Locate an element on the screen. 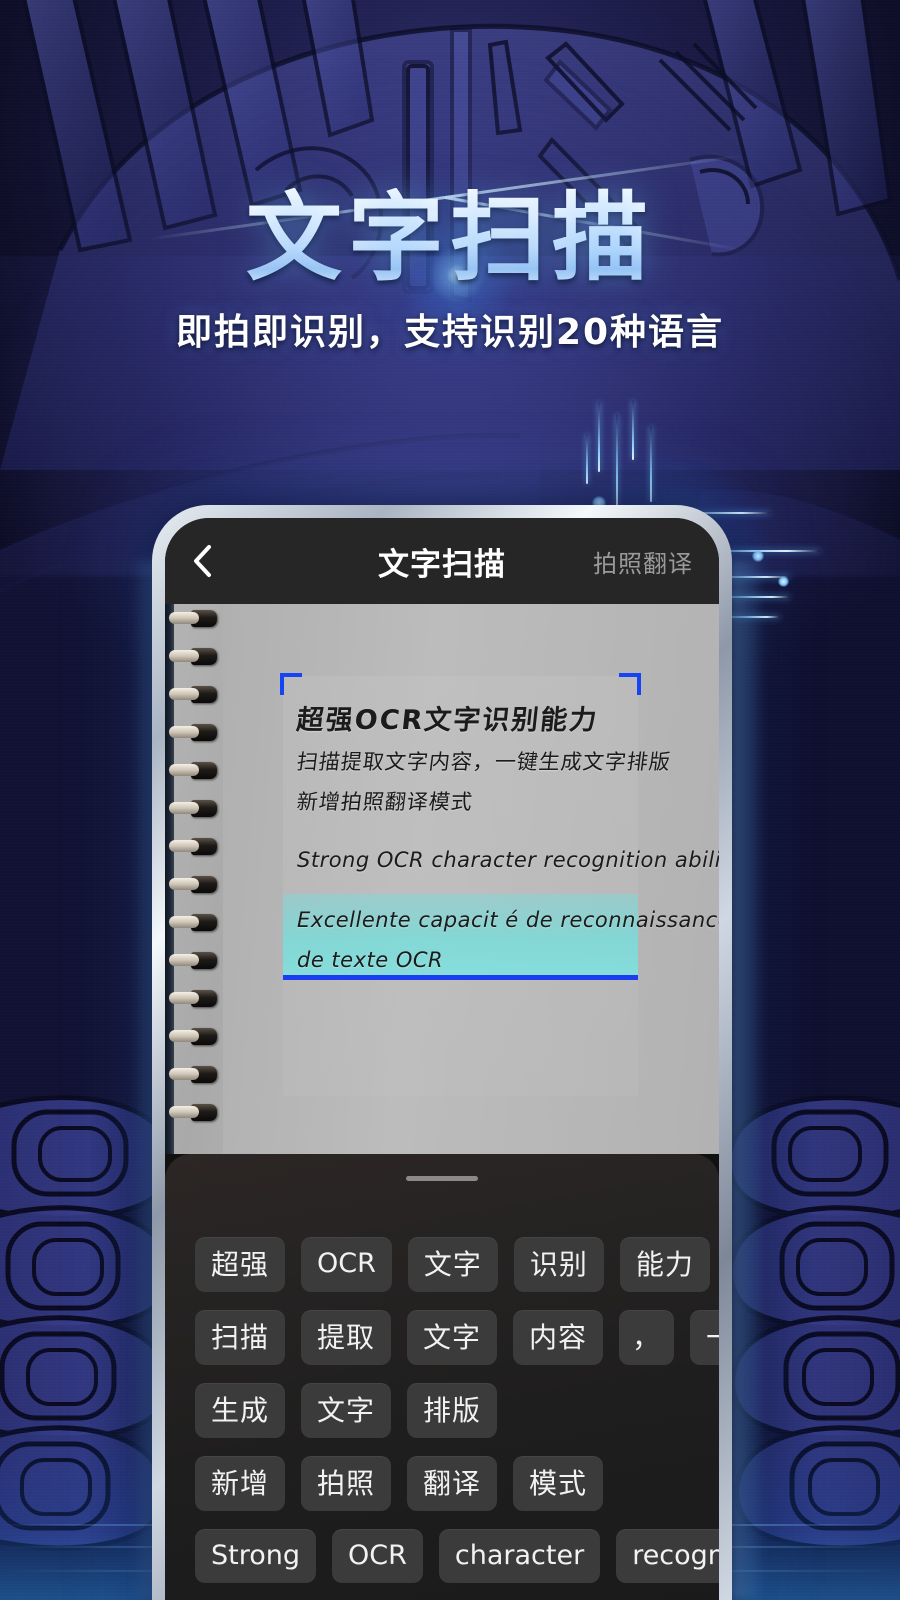  word-chip: 识别 is located at coordinates (558, 1264).